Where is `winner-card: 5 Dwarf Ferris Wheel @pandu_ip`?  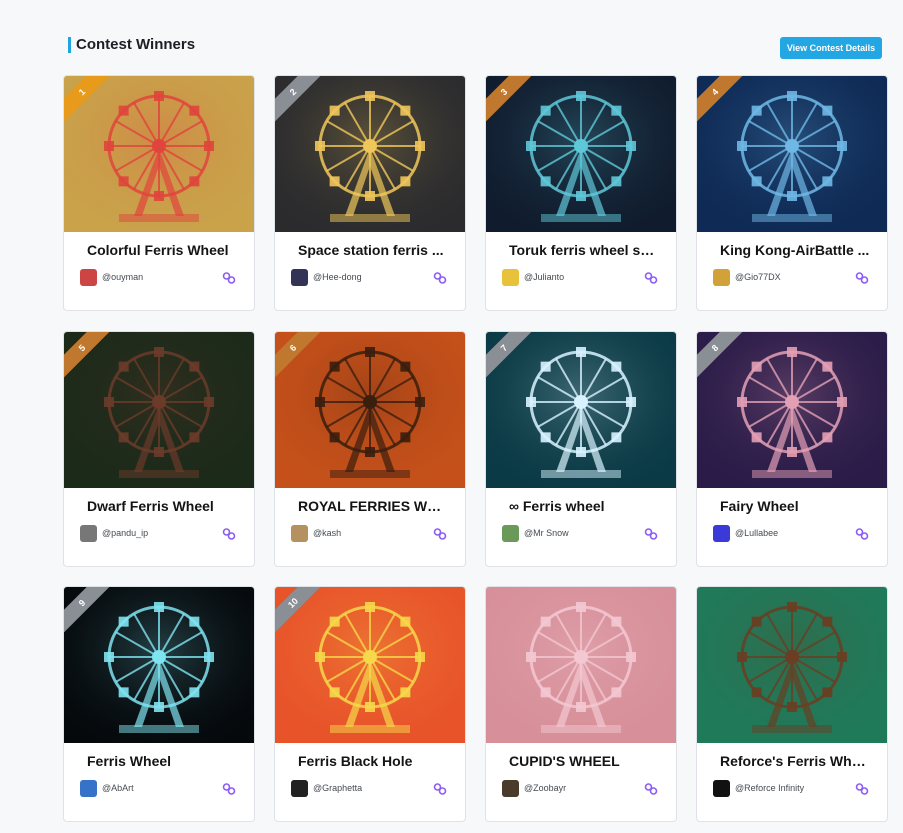
winner-card: 5 Dwarf Ferris Wheel @pandu_ip is located at coordinates (159, 449).